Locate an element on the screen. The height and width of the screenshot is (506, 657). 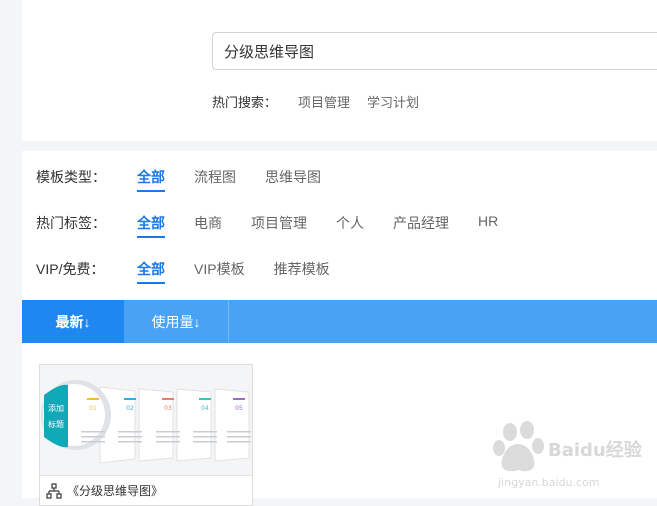
hot-search-keyword: 学习计划 is located at coordinates (393, 101).